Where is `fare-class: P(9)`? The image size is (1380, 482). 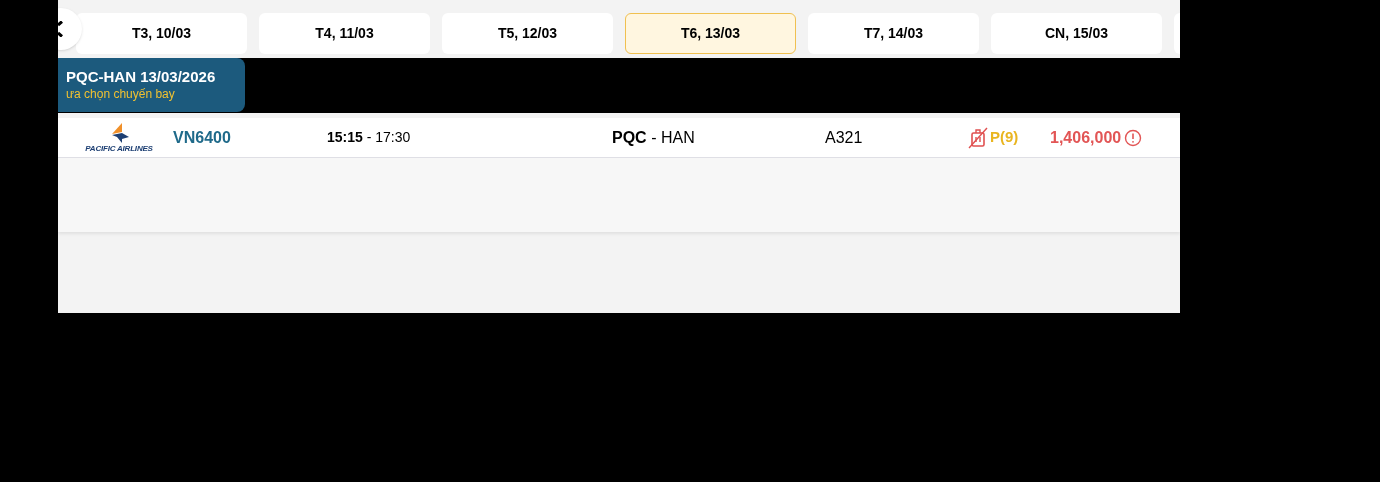
fare-class: P(9) is located at coordinates (1004, 137).